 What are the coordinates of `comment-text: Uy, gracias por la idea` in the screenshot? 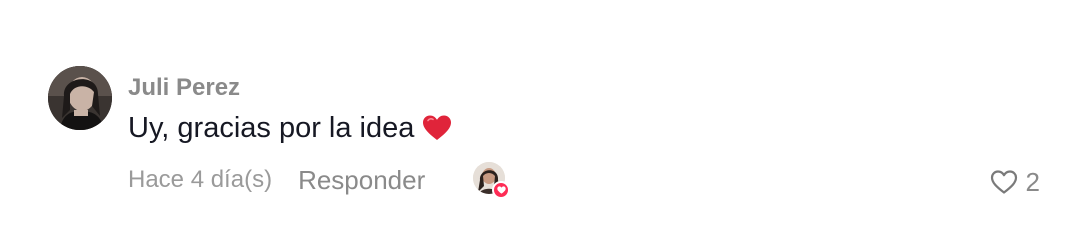 It's located at (271, 128).